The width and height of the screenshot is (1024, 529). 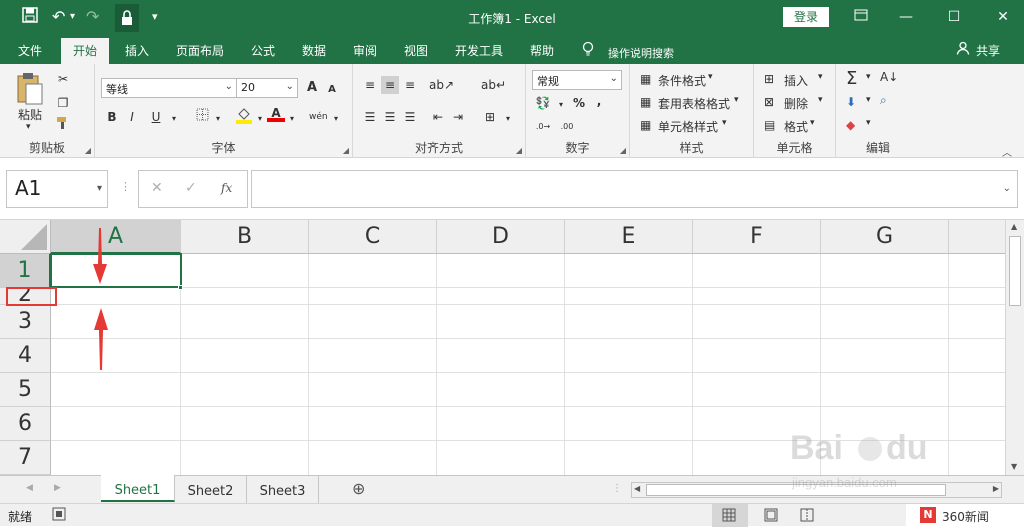 What do you see at coordinates (373, 237) in the screenshot?
I see `column-header-c: C` at bounding box center [373, 237].